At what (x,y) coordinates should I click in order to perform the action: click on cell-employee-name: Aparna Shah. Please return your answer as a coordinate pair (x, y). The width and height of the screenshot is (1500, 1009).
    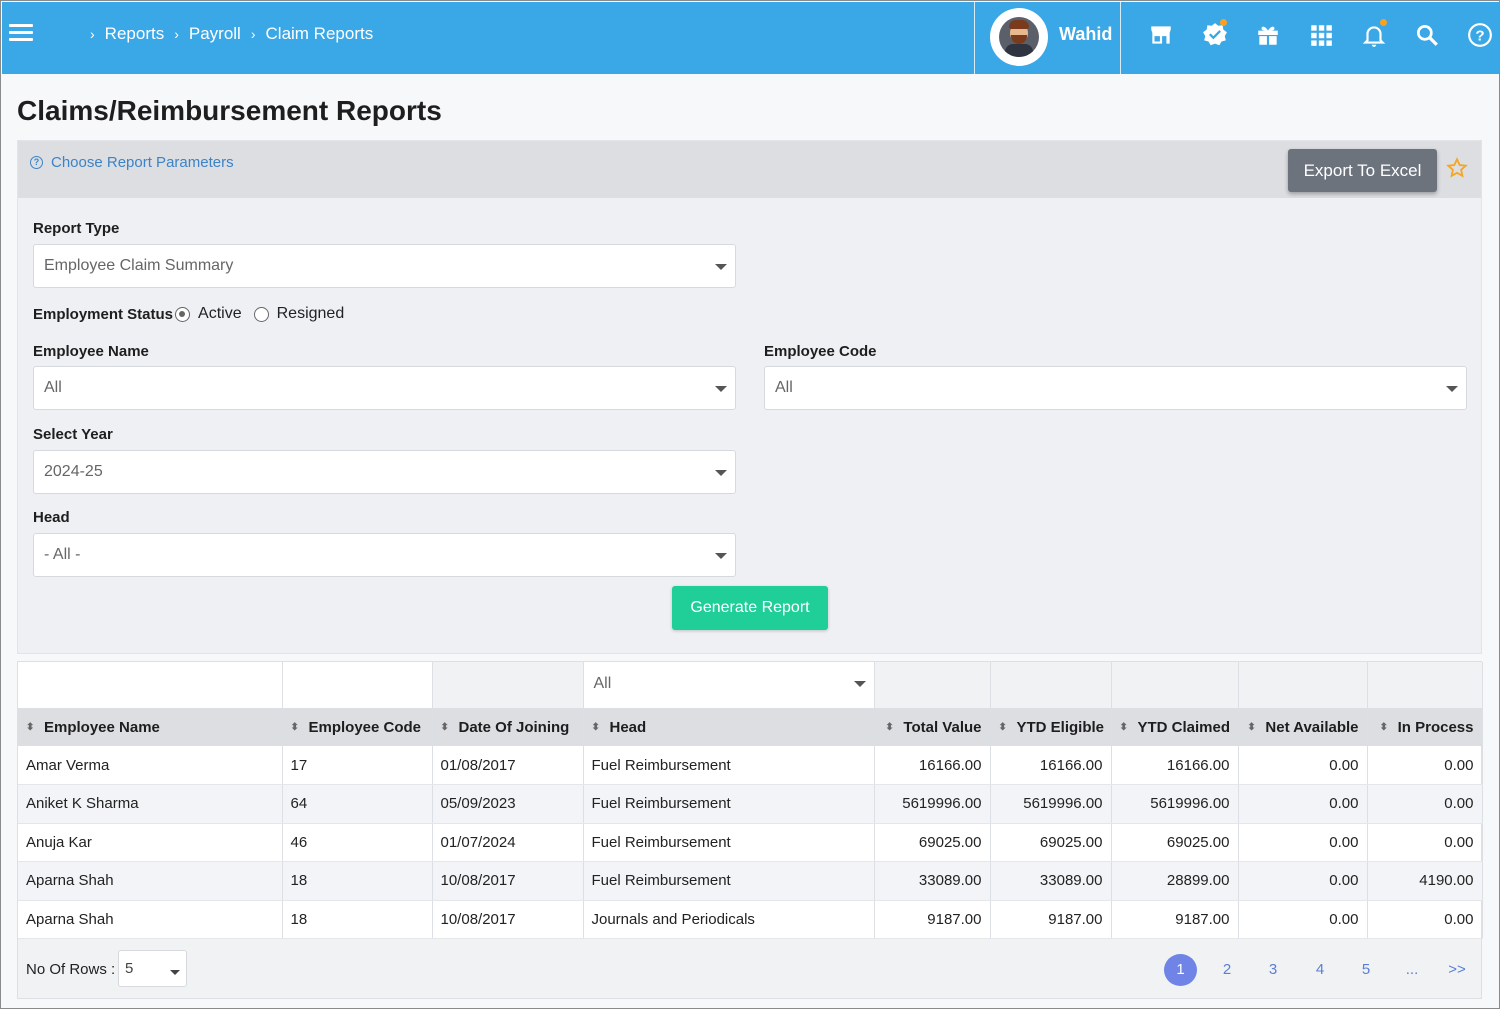
    Looking at the image, I should click on (150, 881).